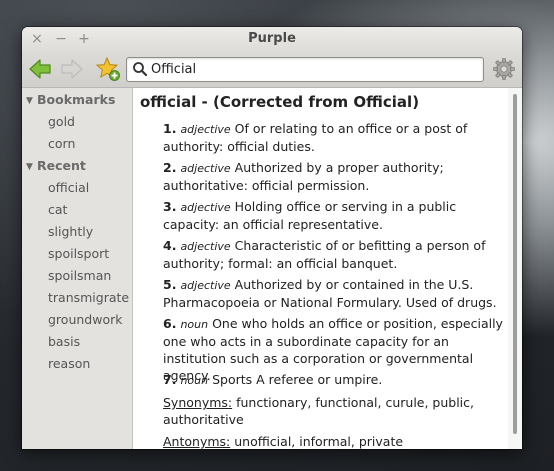 This screenshot has width=554, height=471. What do you see at coordinates (170, 245) in the screenshot?
I see `definition-number: 4.` at bounding box center [170, 245].